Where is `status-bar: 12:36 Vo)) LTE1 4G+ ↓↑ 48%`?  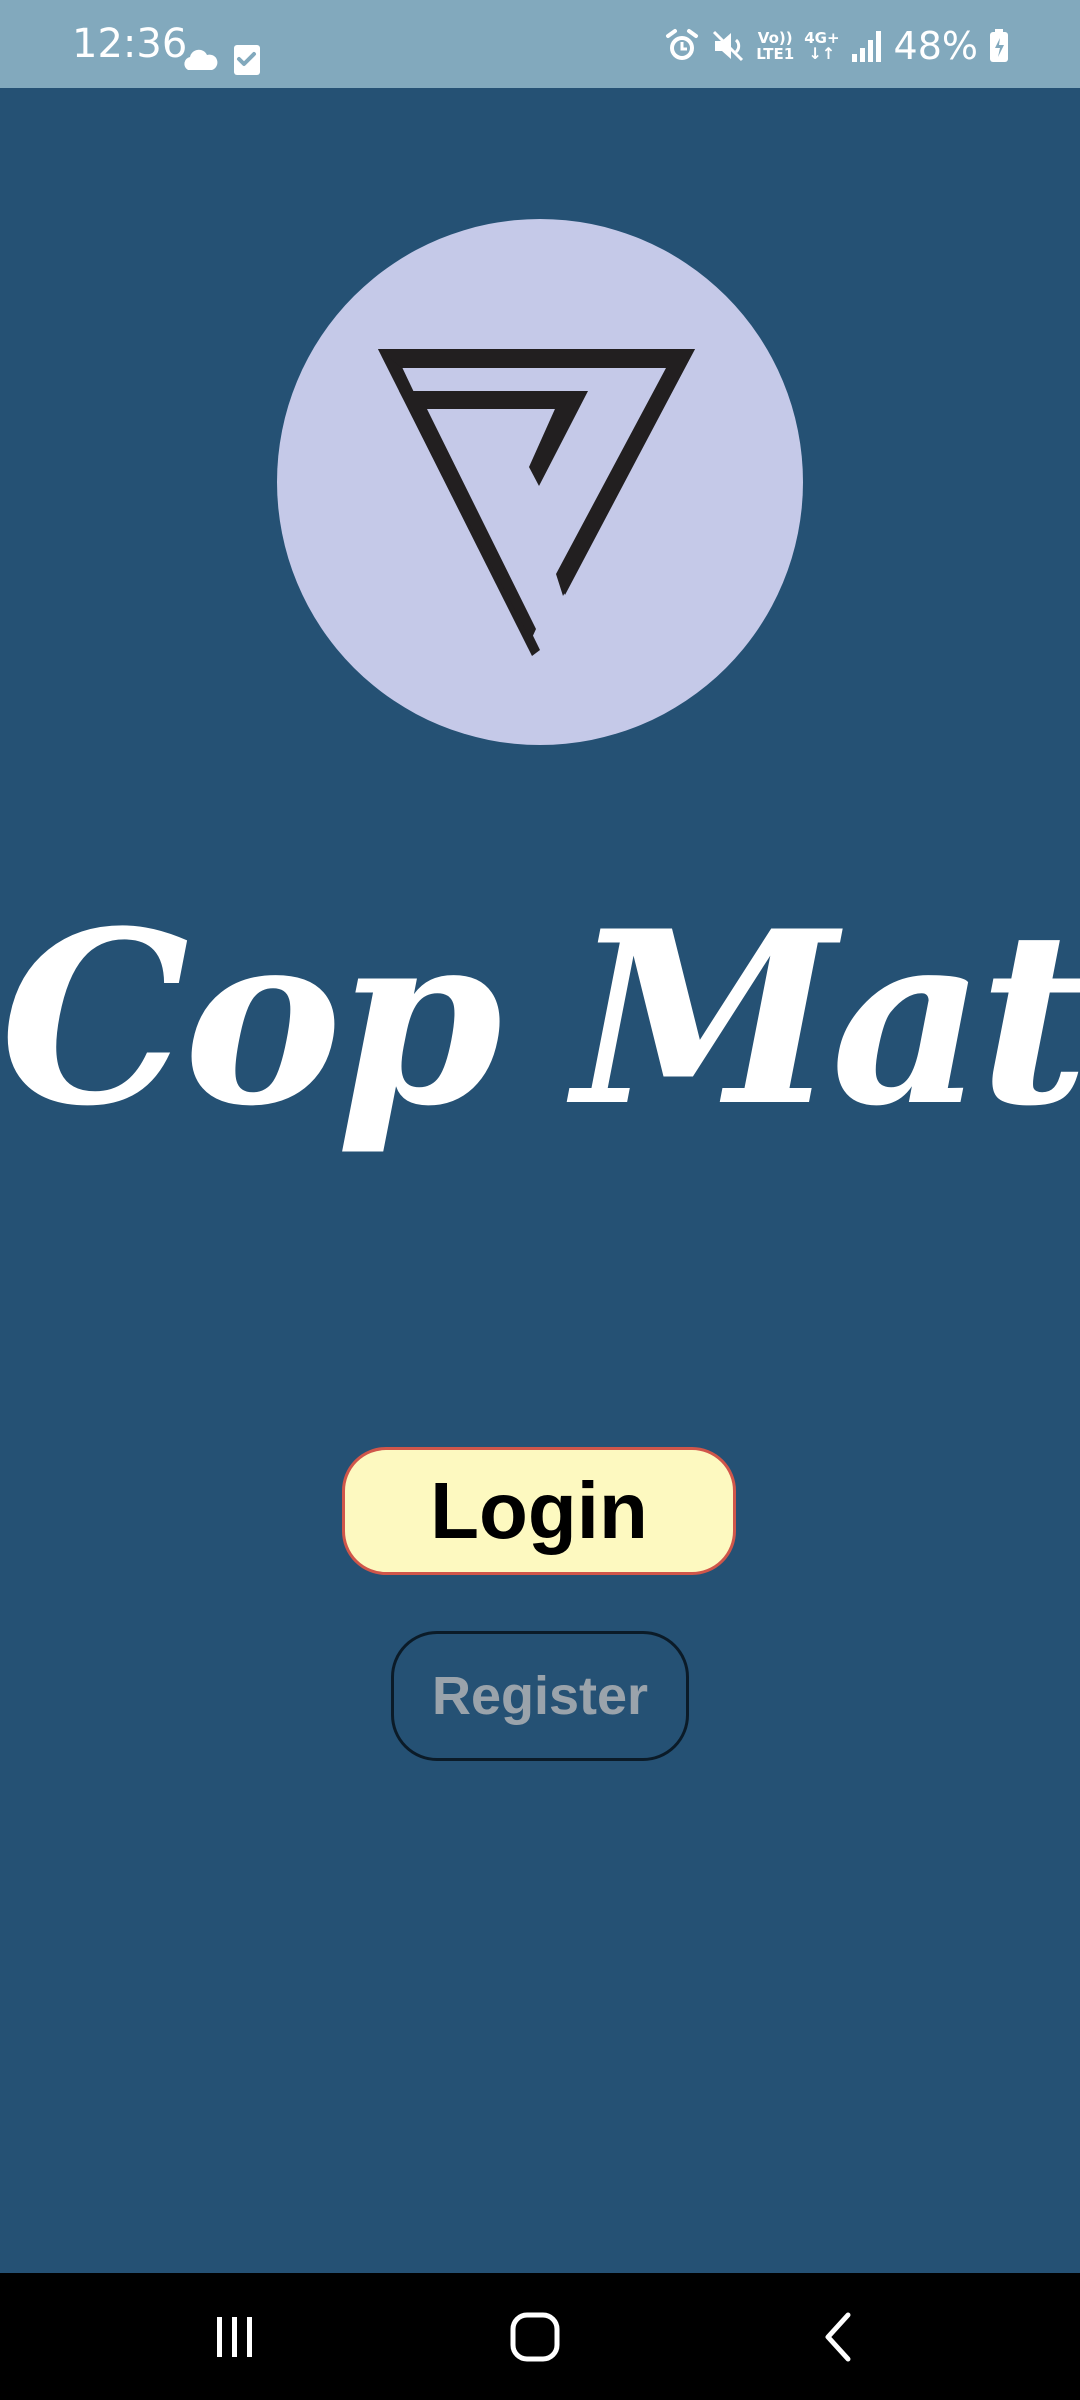
status-bar: 12:36 Vo)) LTE1 4G+ ↓↑ 48% is located at coordinates (540, 44).